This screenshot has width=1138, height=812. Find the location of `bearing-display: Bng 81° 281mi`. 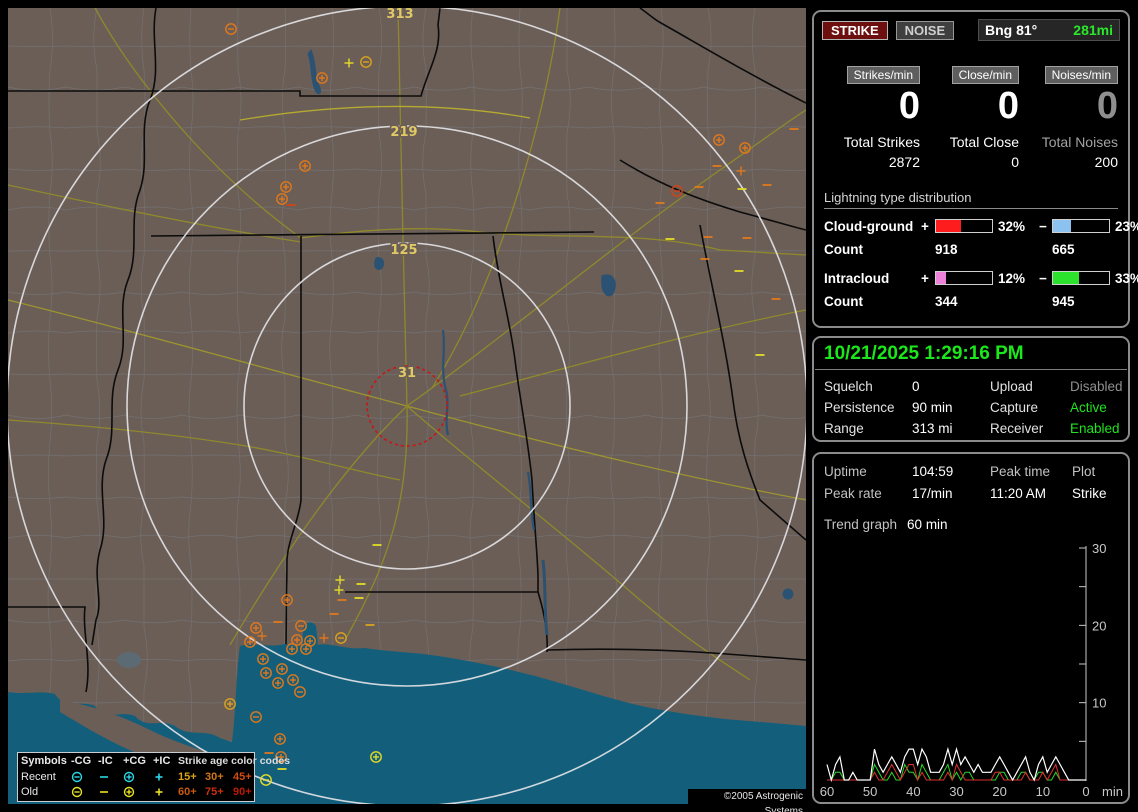

bearing-display: Bng 81° 281mi is located at coordinates (1049, 30).